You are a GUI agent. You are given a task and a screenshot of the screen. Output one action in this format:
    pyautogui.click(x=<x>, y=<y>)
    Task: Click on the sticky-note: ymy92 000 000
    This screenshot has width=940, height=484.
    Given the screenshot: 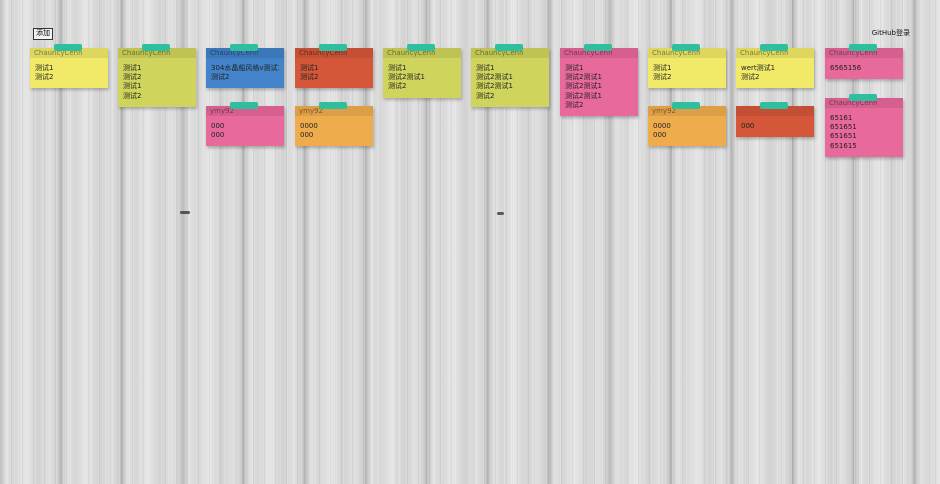 What is the action you would take?
    pyautogui.click(x=245, y=124)
    